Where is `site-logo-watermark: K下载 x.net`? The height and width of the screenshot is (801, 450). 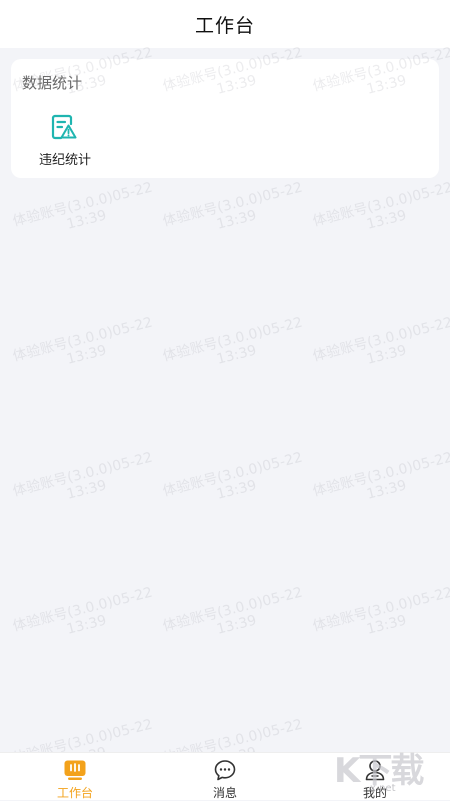
site-logo-watermark: K下载 x.net is located at coordinates (390, 767).